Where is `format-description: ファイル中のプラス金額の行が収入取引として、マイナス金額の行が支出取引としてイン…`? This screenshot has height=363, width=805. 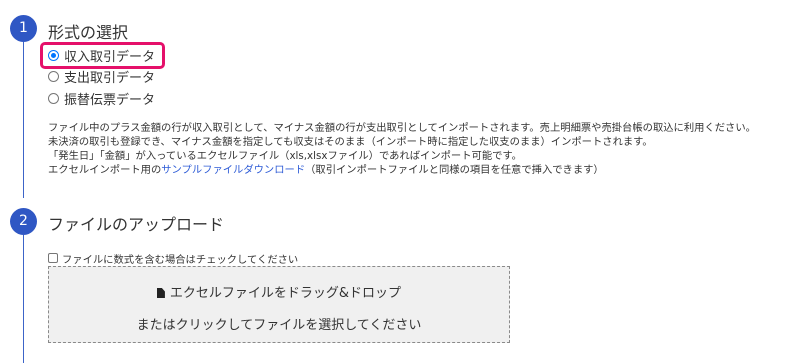 format-description: ファイル中のプラス金額の行が収入取引として、マイナス金額の行が支出取引としてイン… is located at coordinates (402, 149).